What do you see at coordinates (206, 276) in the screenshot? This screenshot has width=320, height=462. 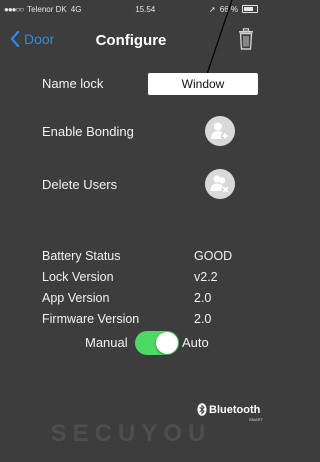 I see `lock-version-value: v2.2` at bounding box center [206, 276].